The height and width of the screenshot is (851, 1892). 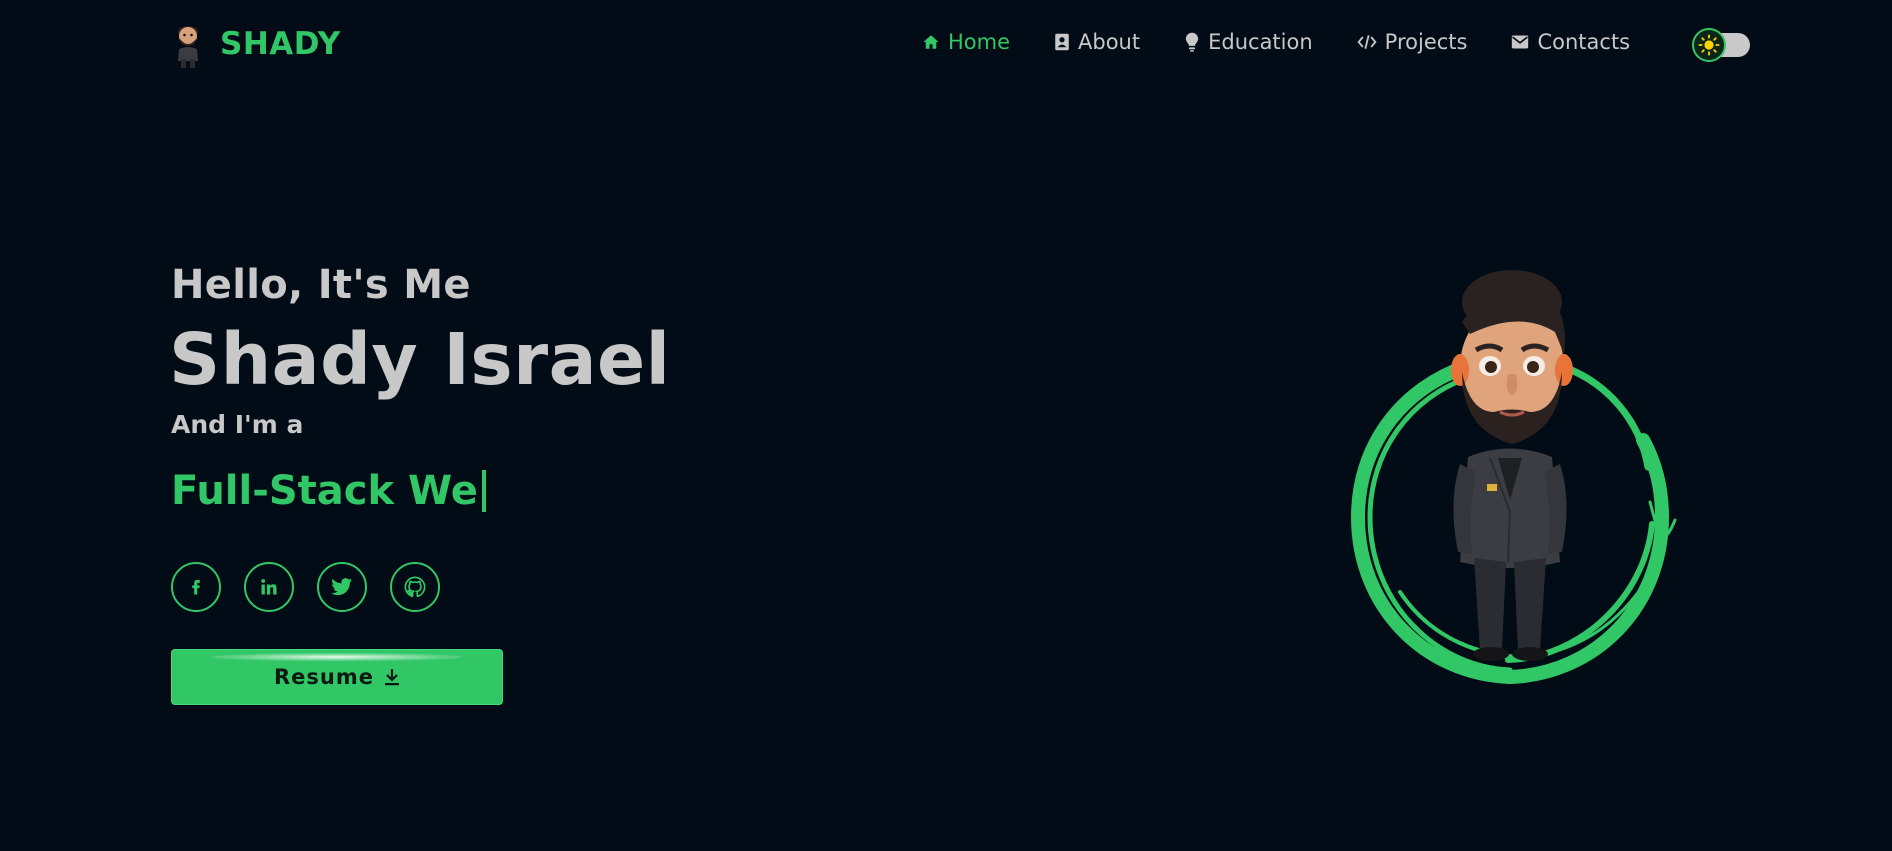 I want to click on github-link, so click(x=415, y=587).